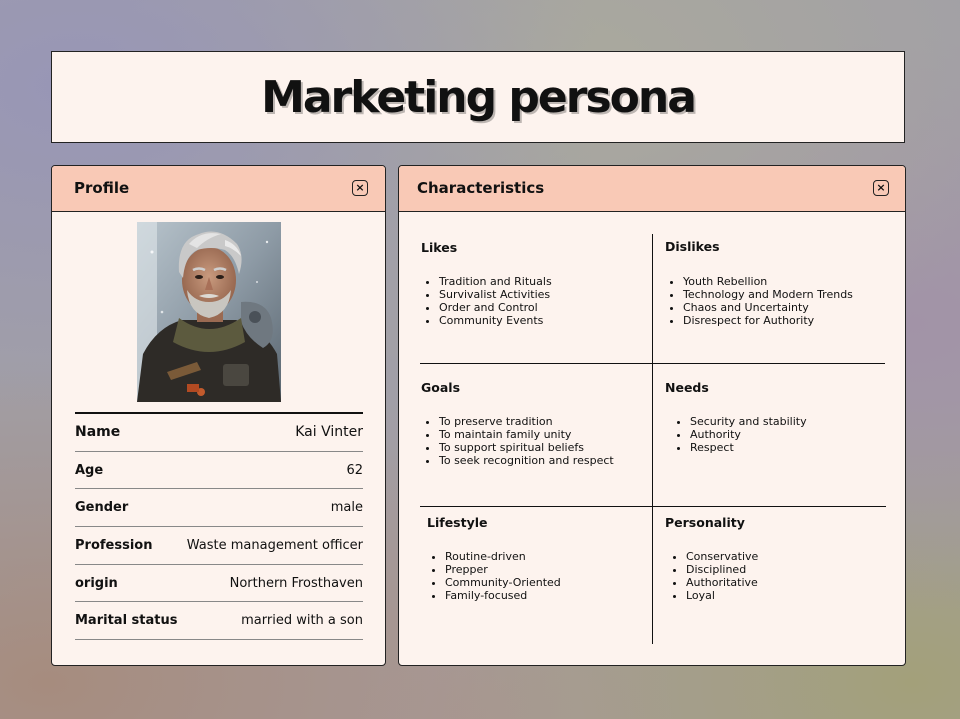 The width and height of the screenshot is (960, 719). Describe the element at coordinates (329, 432) in the screenshot. I see `row-value: Kai Vinter` at that location.